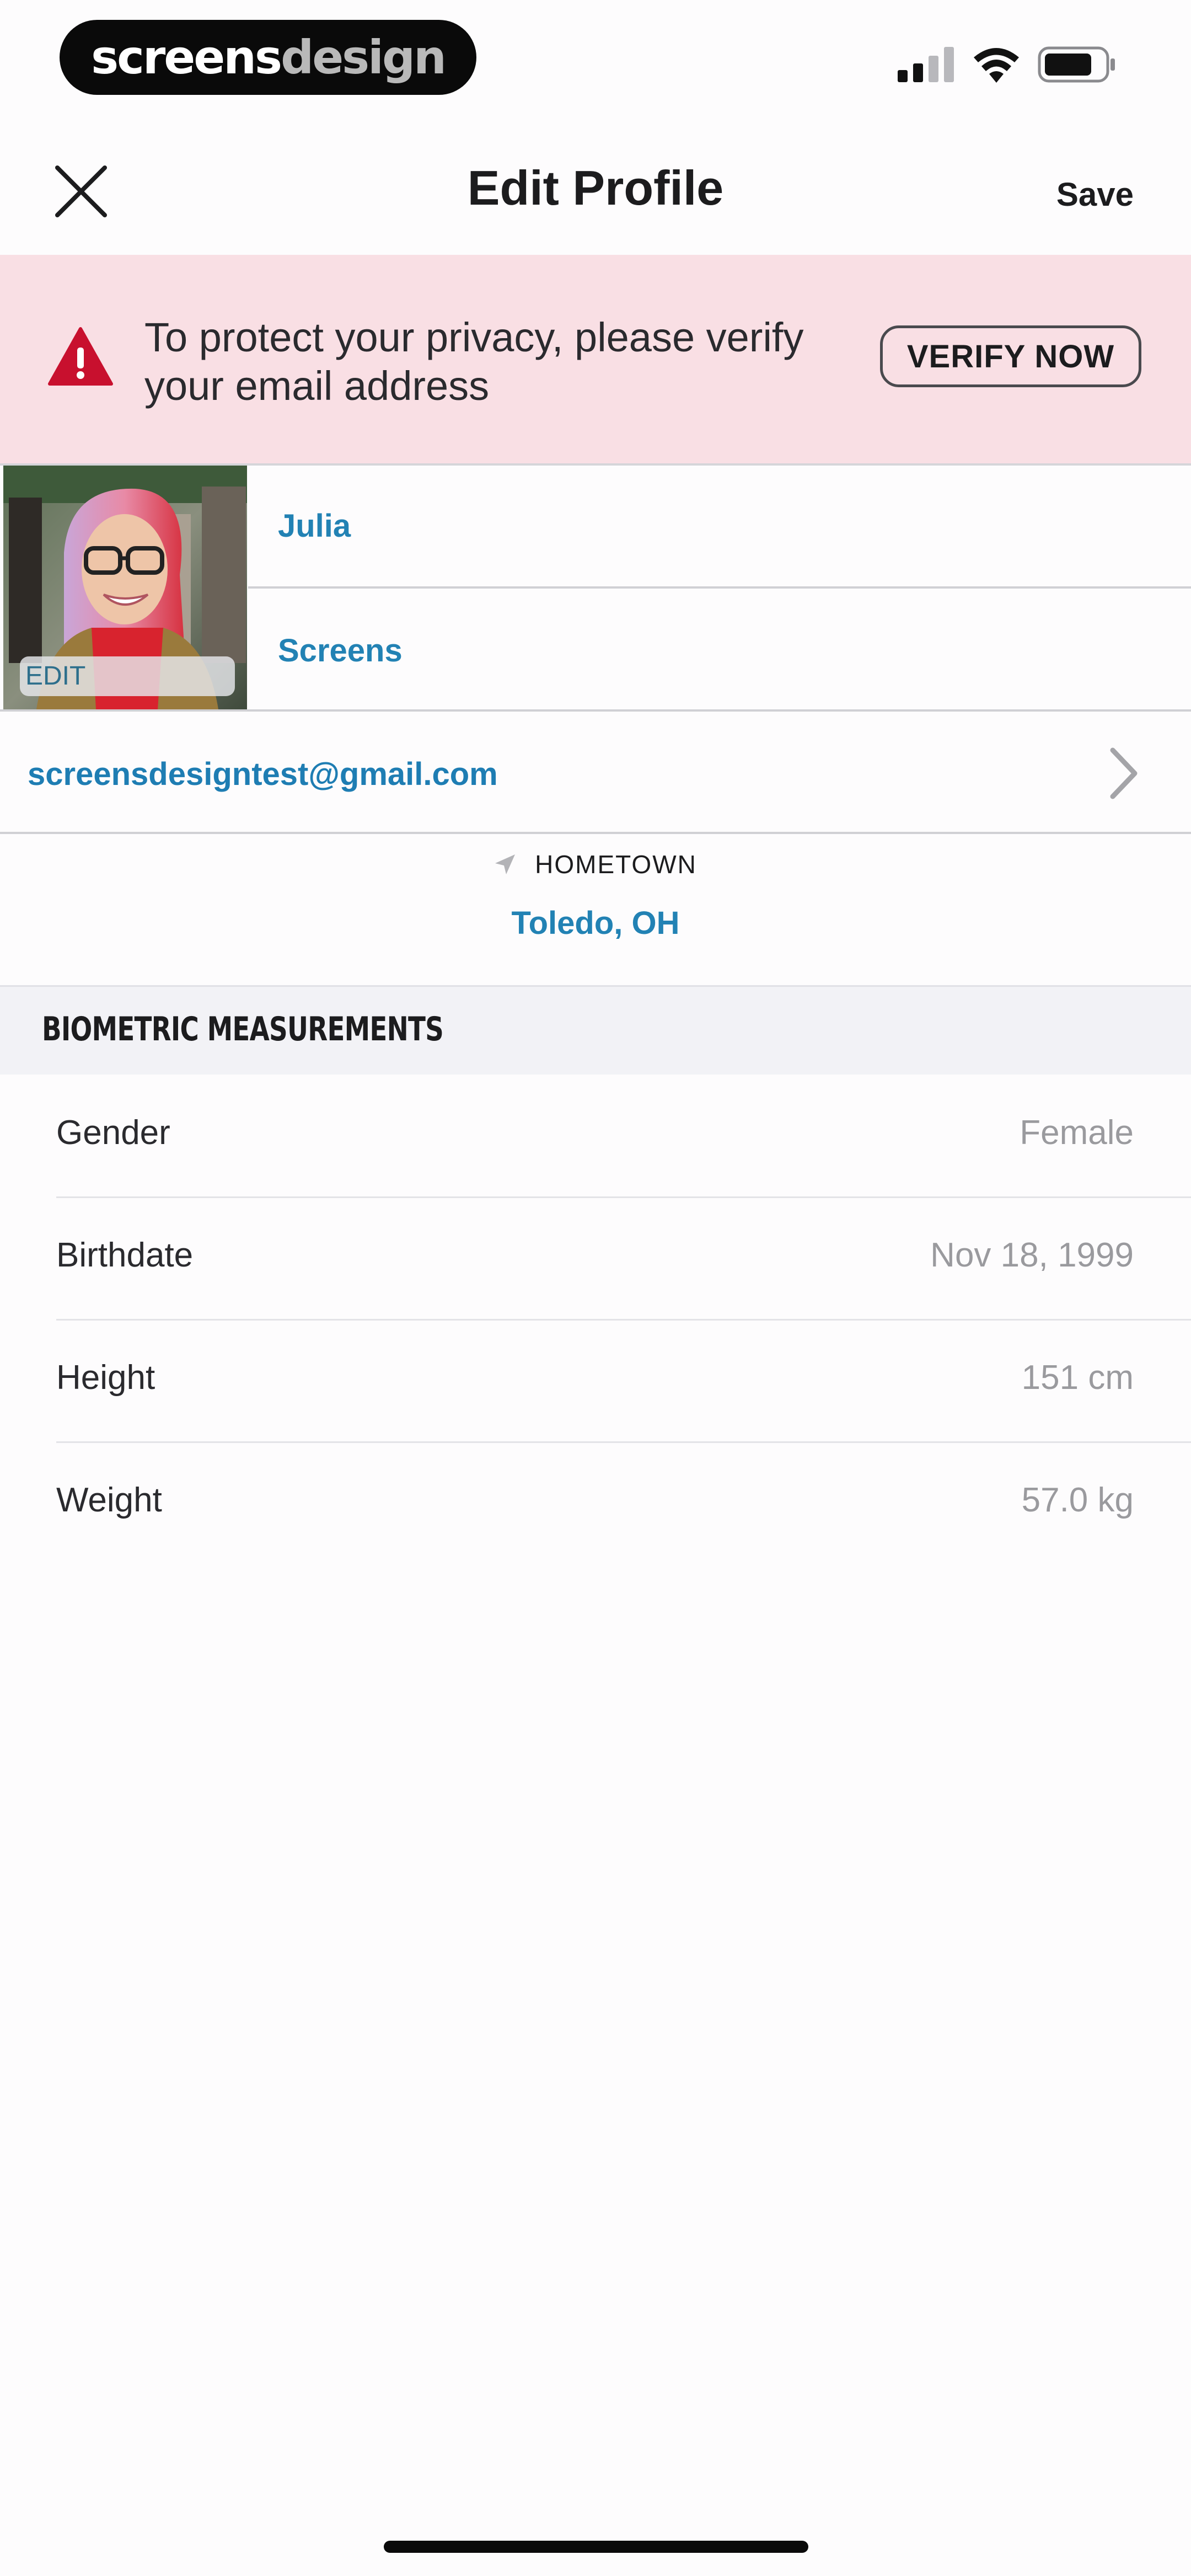 The width and height of the screenshot is (1191, 2576). I want to click on gender-row: Gender Female, so click(595, 1137).